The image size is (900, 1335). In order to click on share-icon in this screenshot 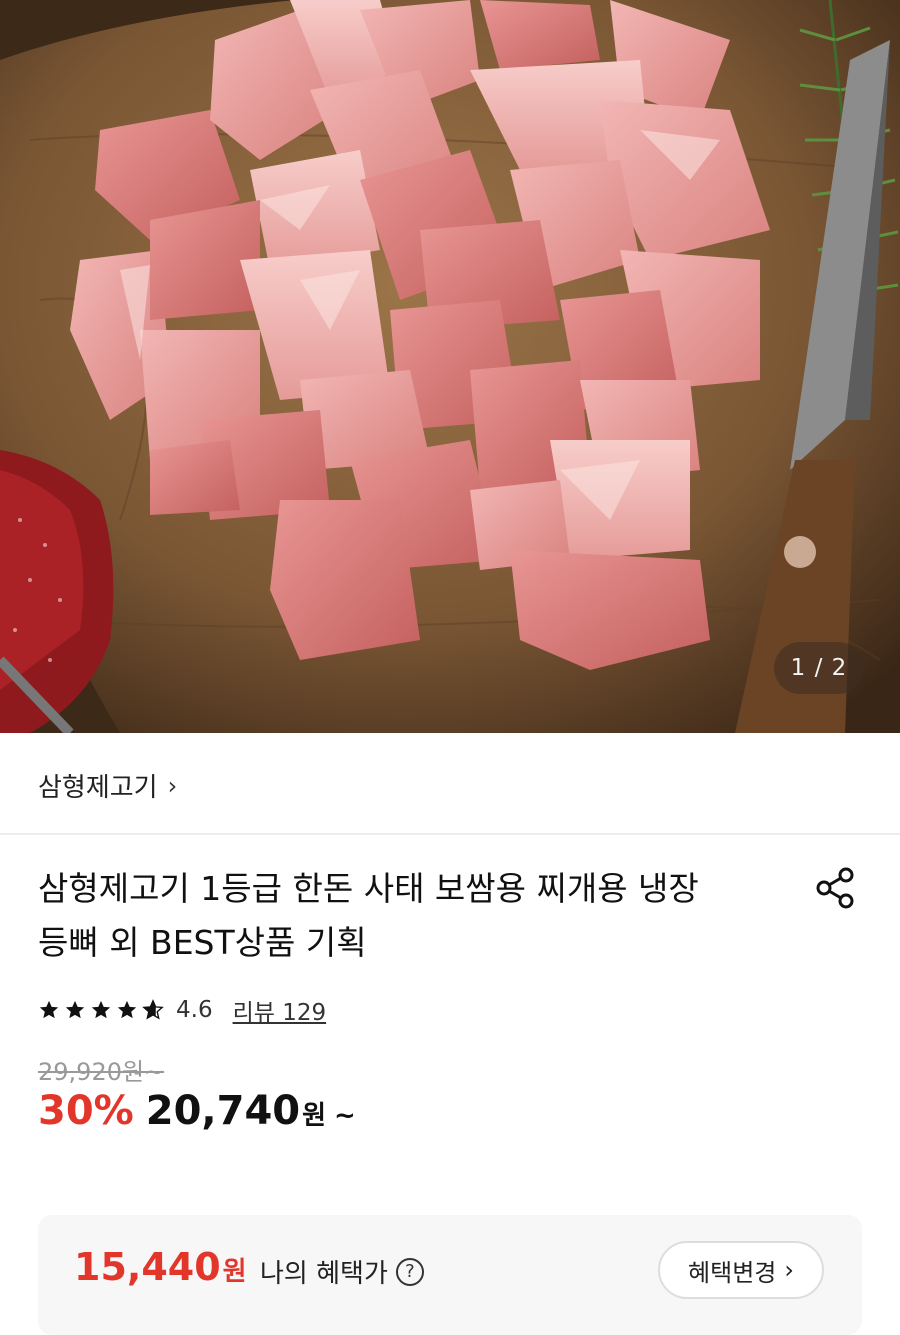, I will do `click(835, 888)`.